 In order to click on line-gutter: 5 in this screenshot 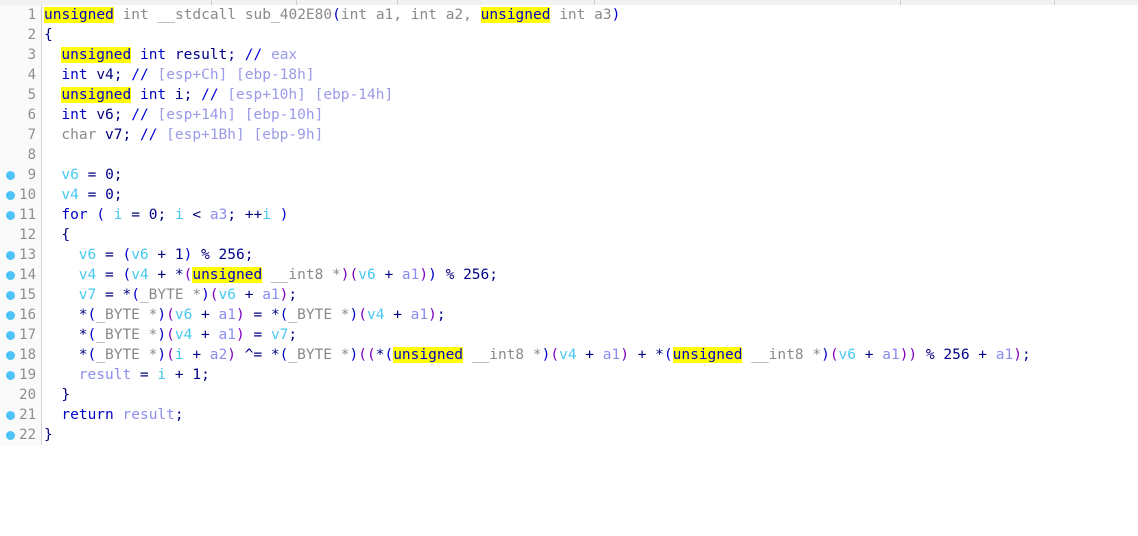, I will do `click(21, 95)`.